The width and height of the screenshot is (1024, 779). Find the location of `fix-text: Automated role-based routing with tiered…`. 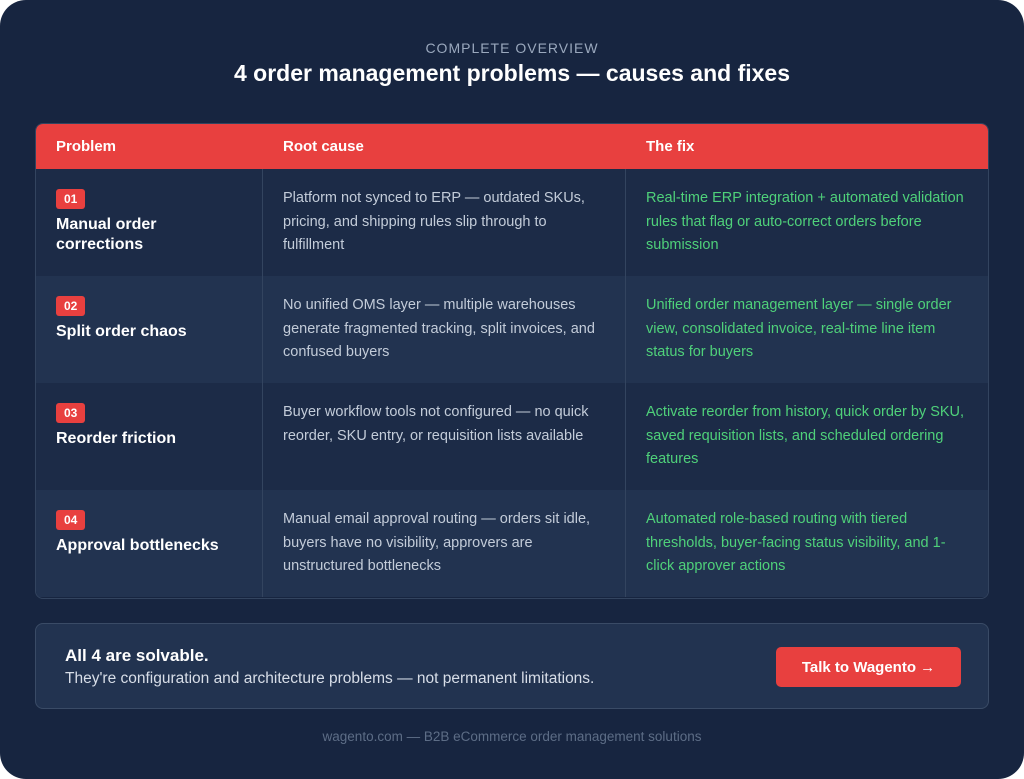

fix-text: Automated role-based routing with tiered… is located at coordinates (796, 542).